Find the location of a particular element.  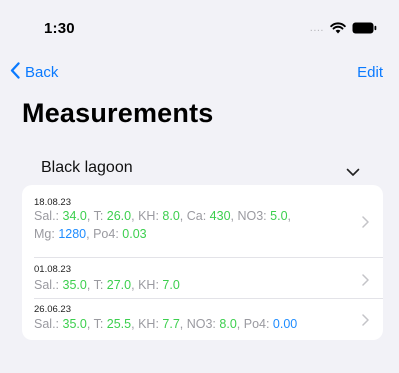

salinity-value: 34.0 is located at coordinates (74, 216).